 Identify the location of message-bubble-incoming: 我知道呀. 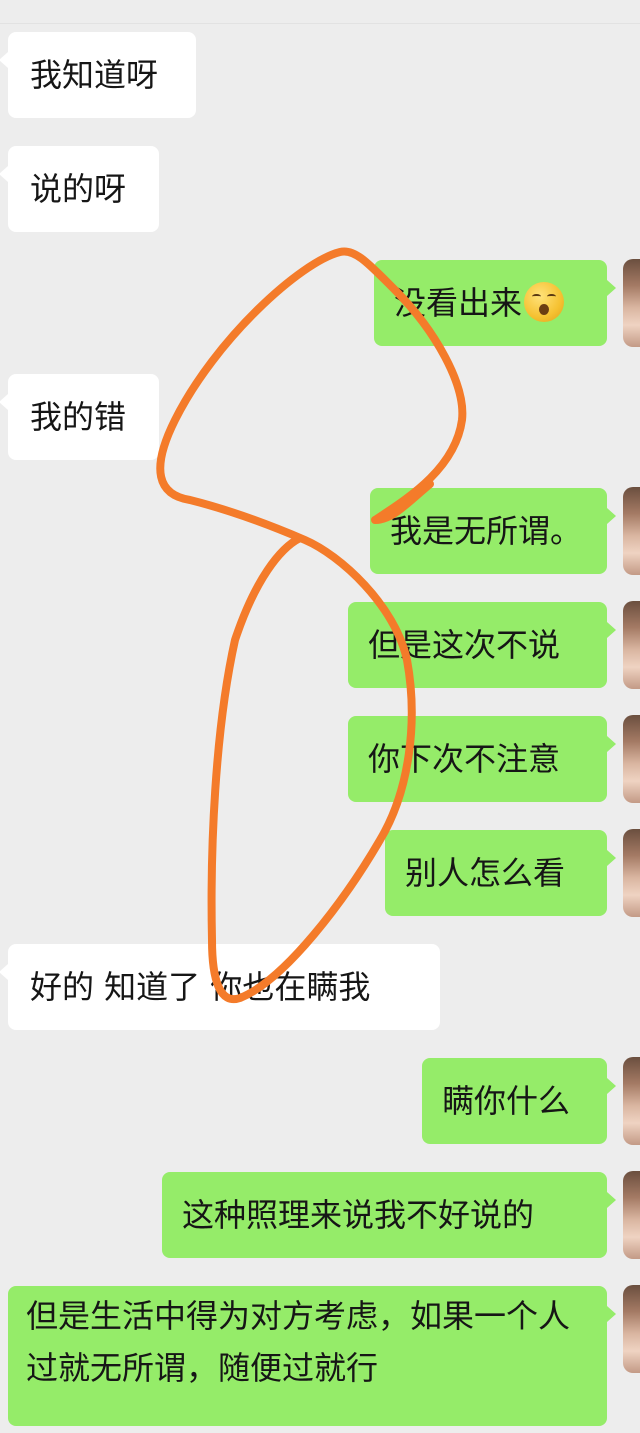
(98, 75).